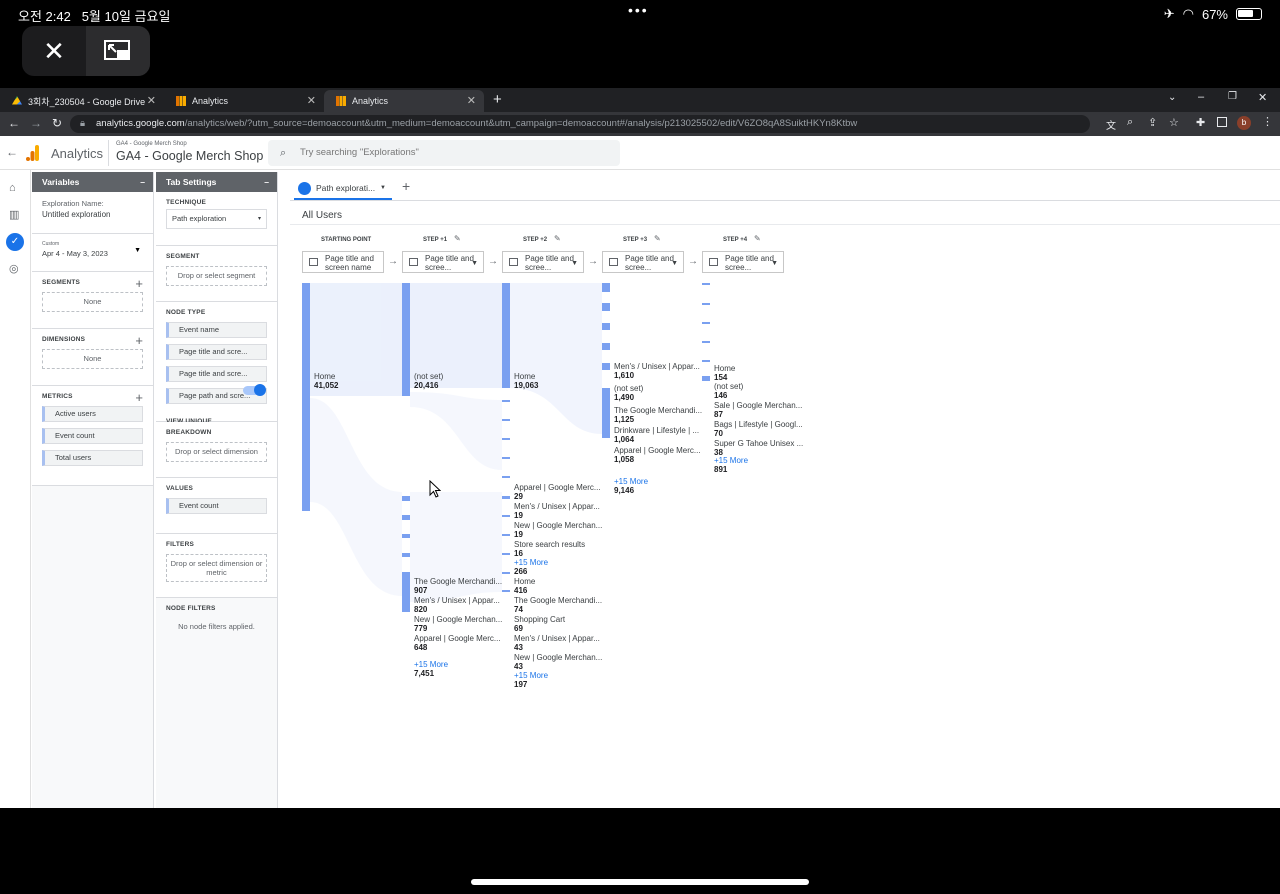 The width and height of the screenshot is (1280, 894). I want to click on exploration-name: Untitled exploration, so click(92, 214).